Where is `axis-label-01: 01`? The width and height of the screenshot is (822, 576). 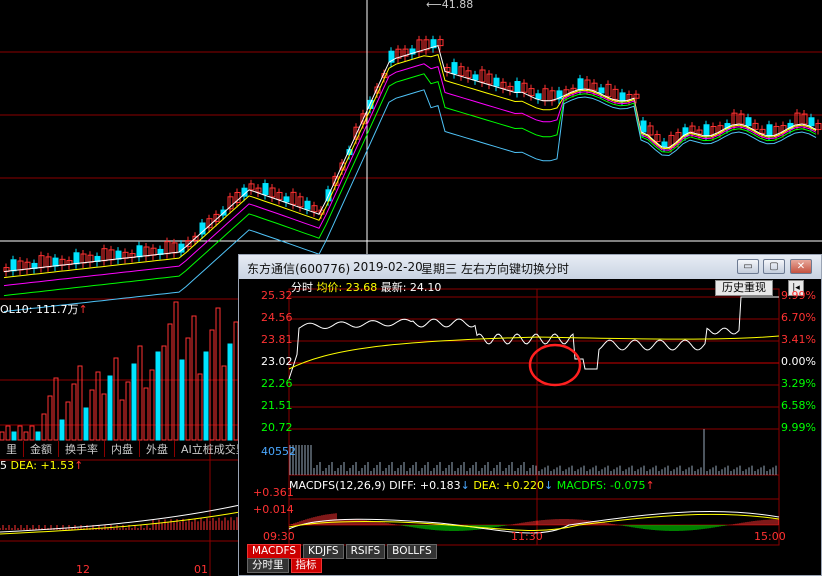 axis-label-01: 01 is located at coordinates (201, 569).